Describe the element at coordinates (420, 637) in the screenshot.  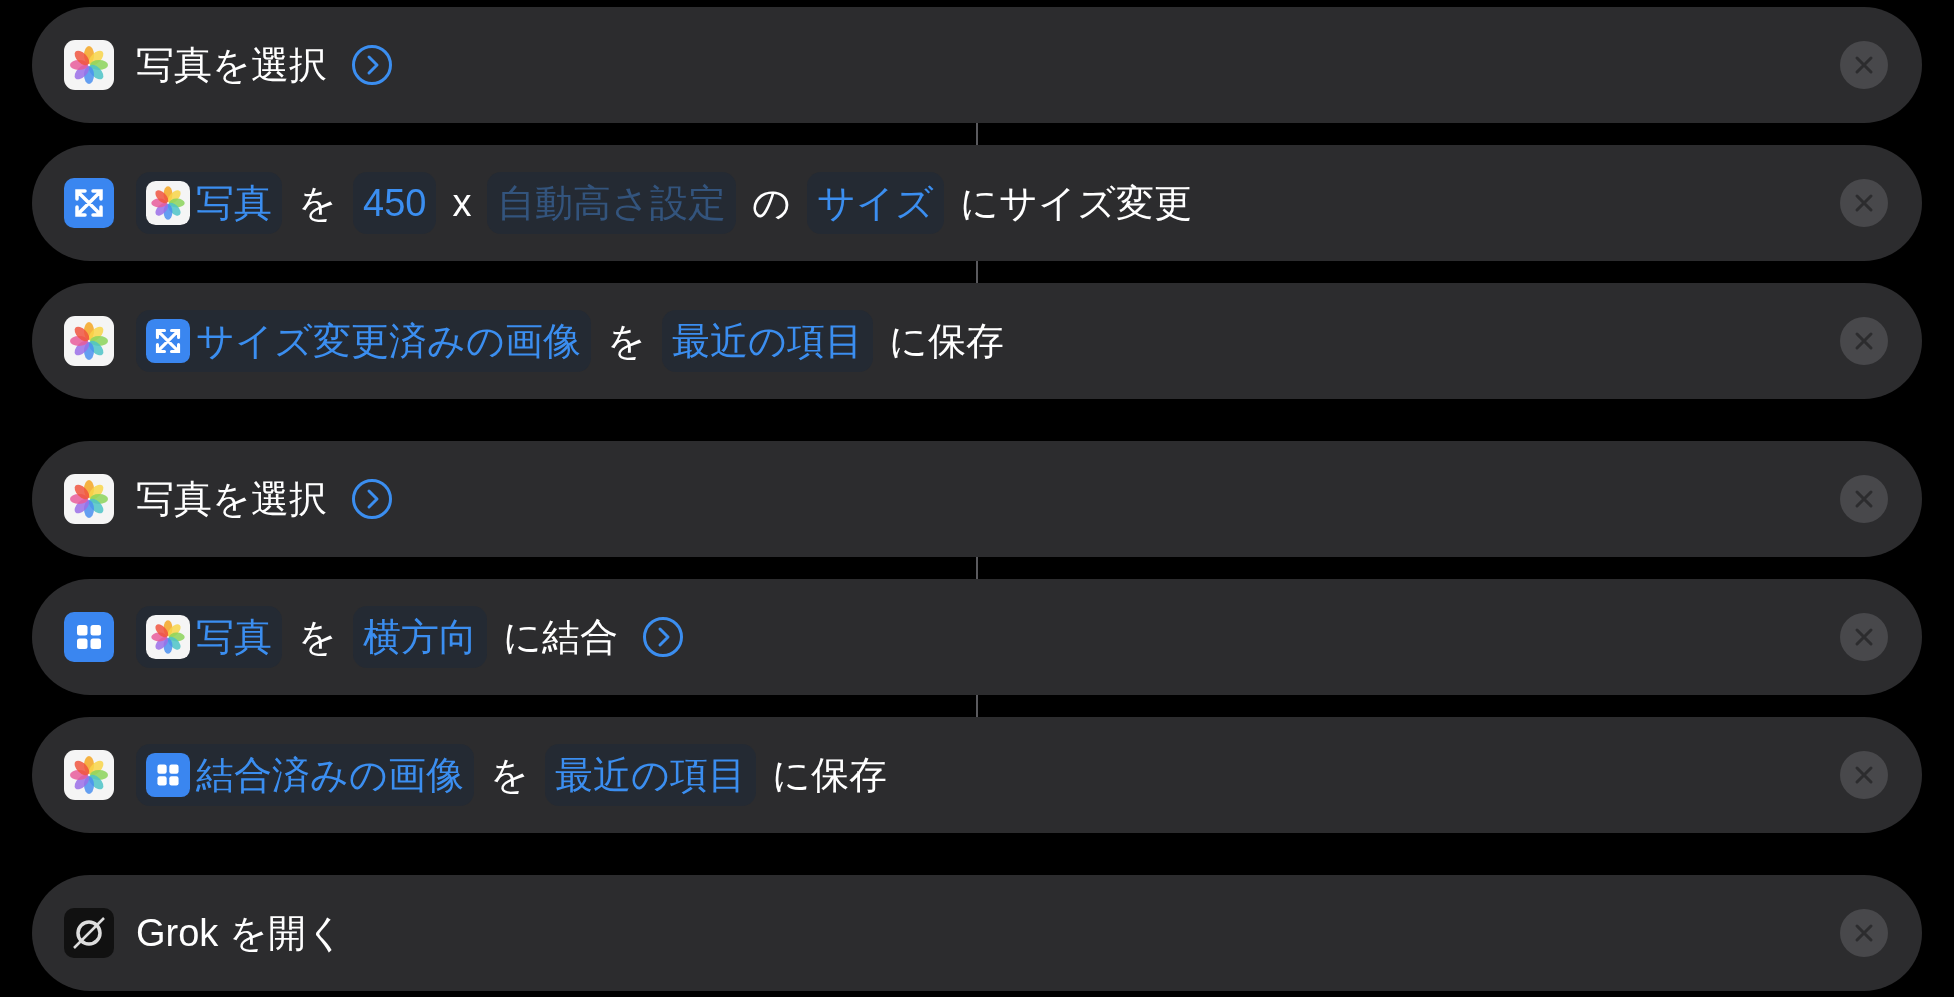
I see `variable-token: 横方向` at that location.